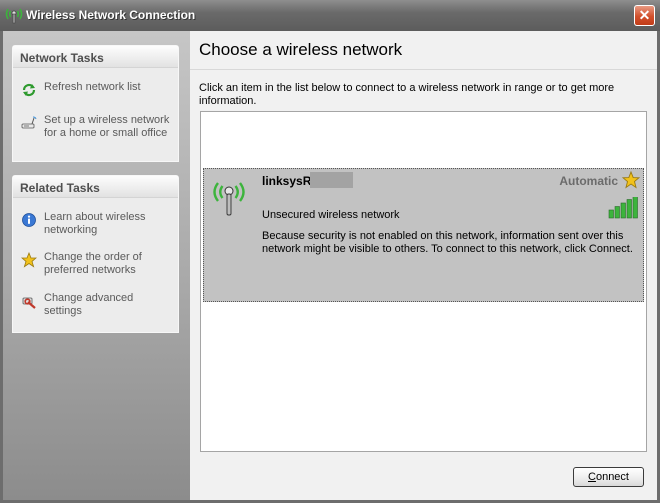 This screenshot has width=660, height=503. I want to click on connection-mode: Automatic, so click(588, 181).